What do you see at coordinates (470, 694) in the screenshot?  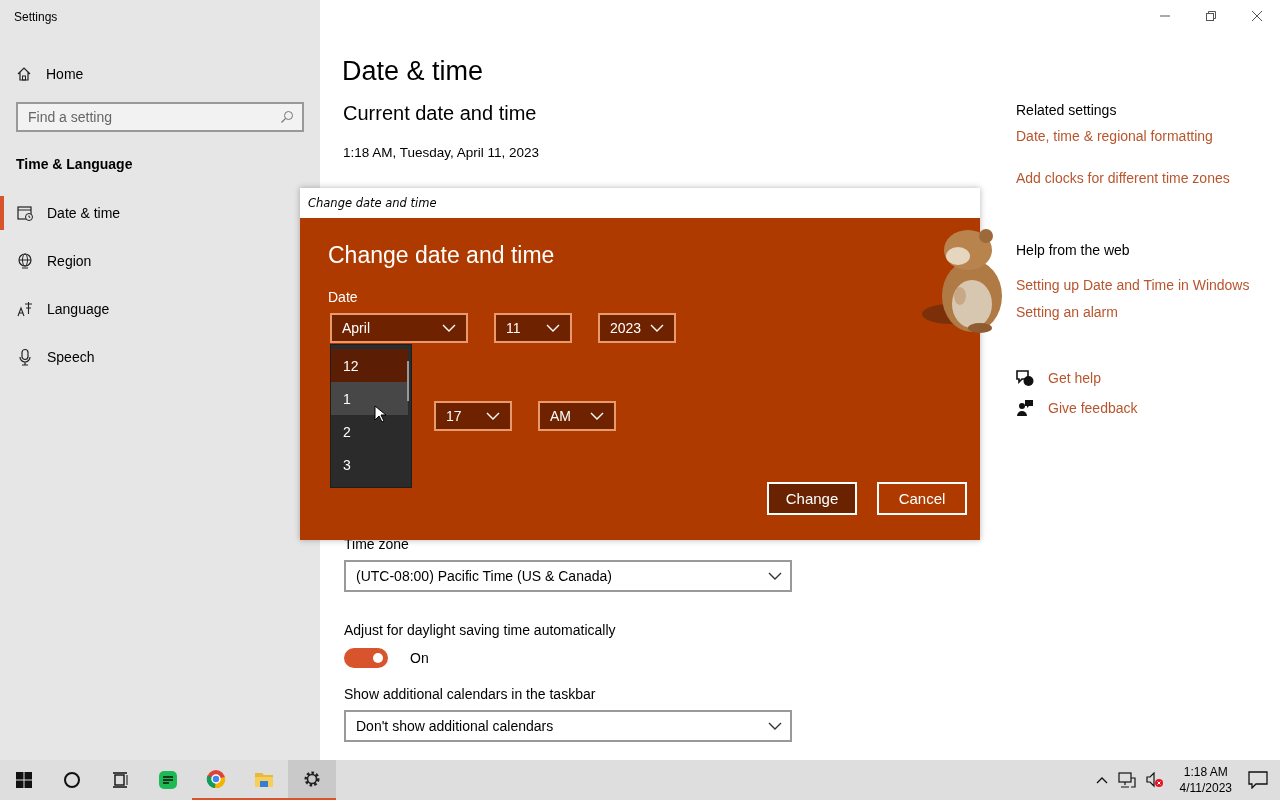 I see `field-label: Show additional calendars in the taskbar` at bounding box center [470, 694].